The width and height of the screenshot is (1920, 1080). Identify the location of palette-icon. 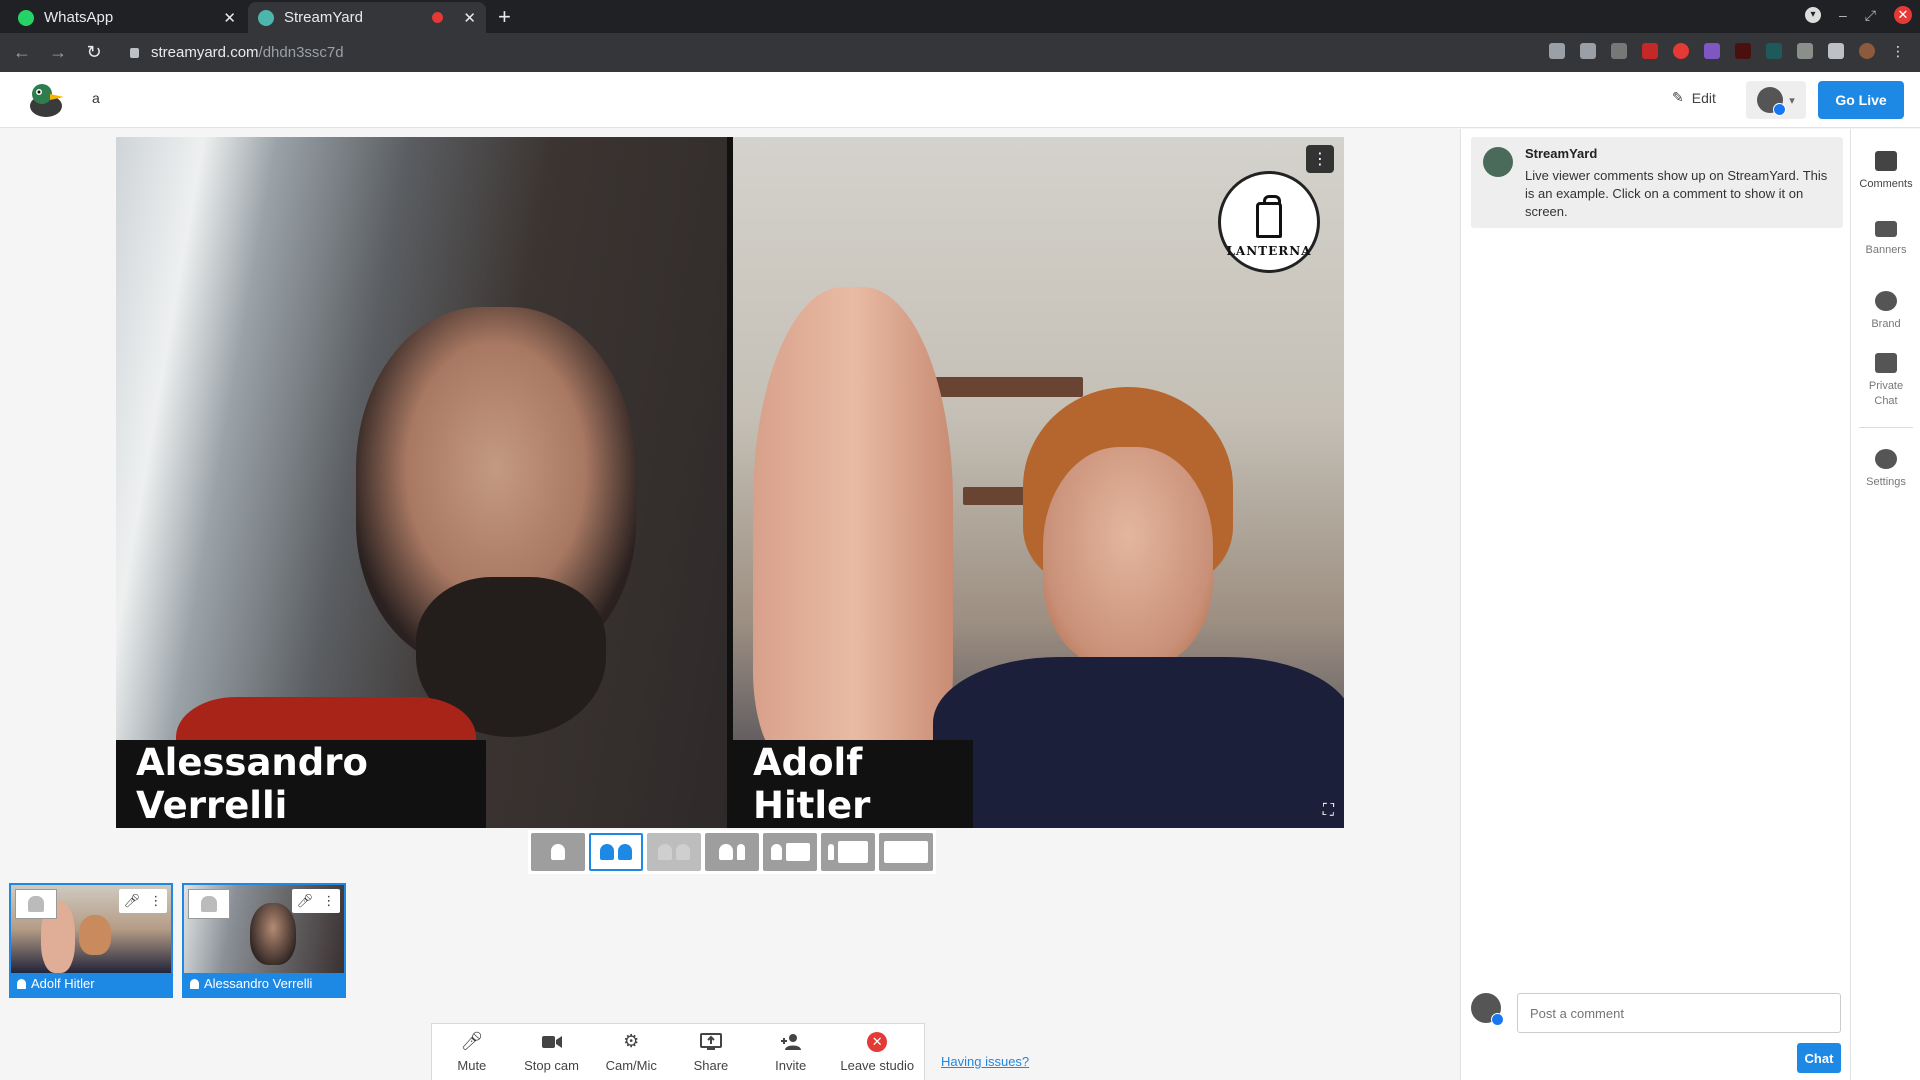
(1886, 301).